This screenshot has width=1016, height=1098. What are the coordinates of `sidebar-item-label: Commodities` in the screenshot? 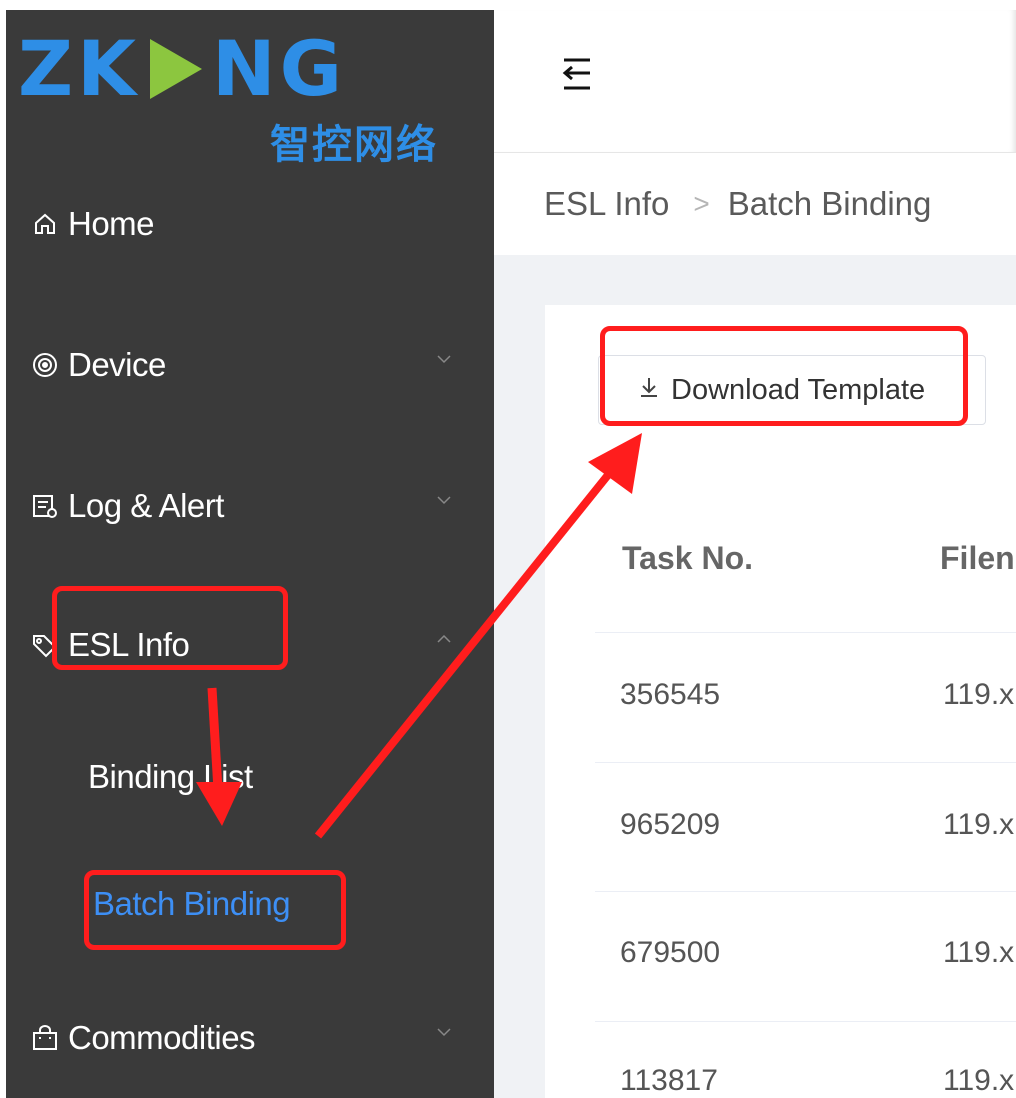 It's located at (162, 1037).